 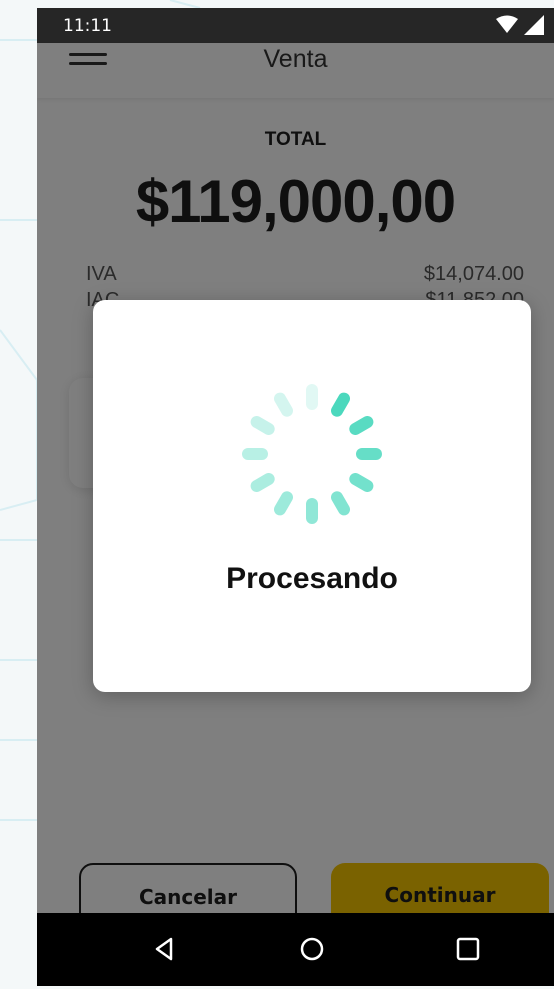 I want to click on back-triangle-icon, so click(x=165, y=949).